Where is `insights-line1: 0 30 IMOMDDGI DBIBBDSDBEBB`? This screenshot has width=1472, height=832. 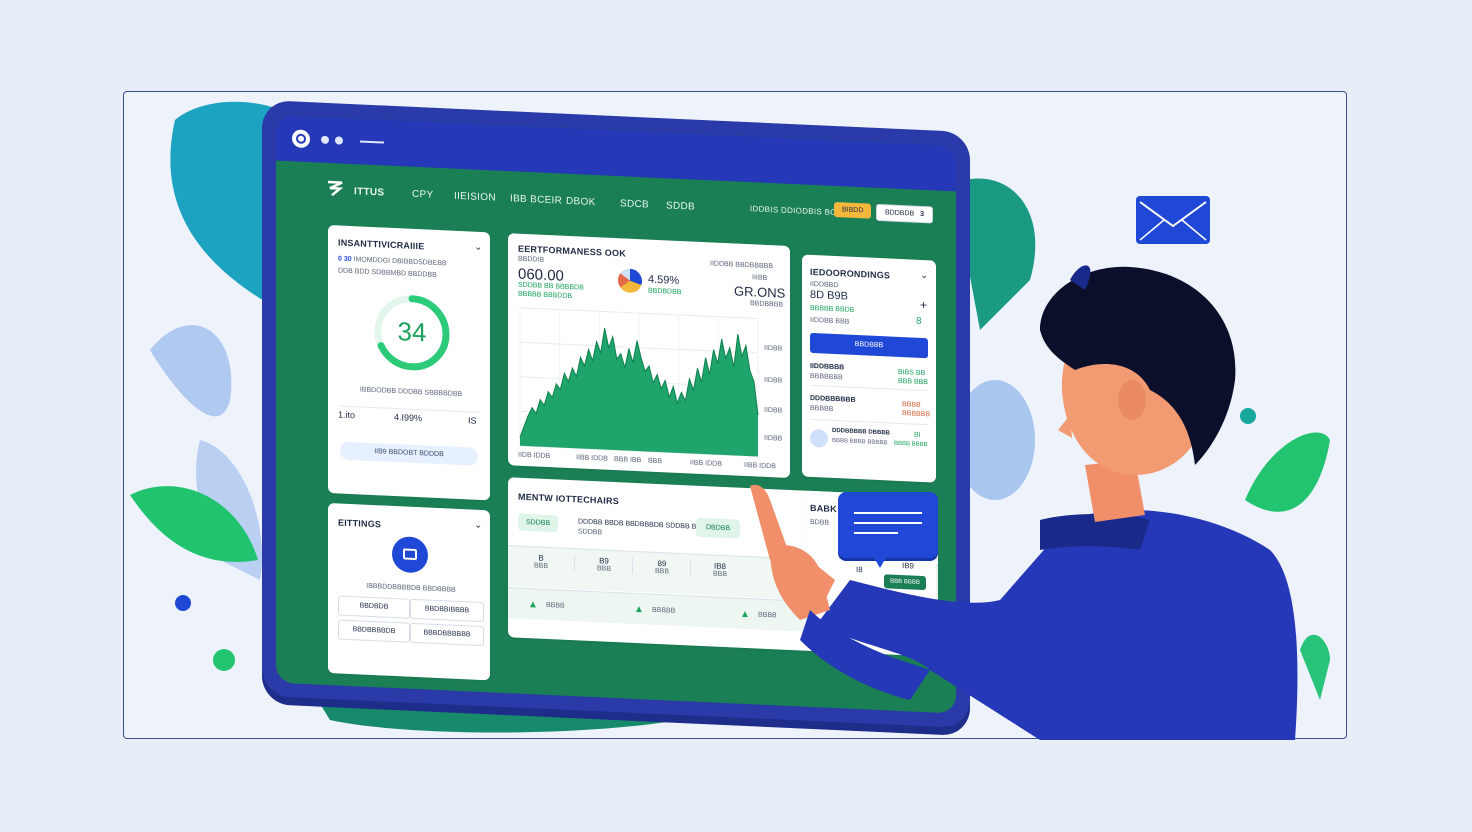
insights-line1: 0 30 IMOMDDGI DBIBBDSDBEBB is located at coordinates (392, 261).